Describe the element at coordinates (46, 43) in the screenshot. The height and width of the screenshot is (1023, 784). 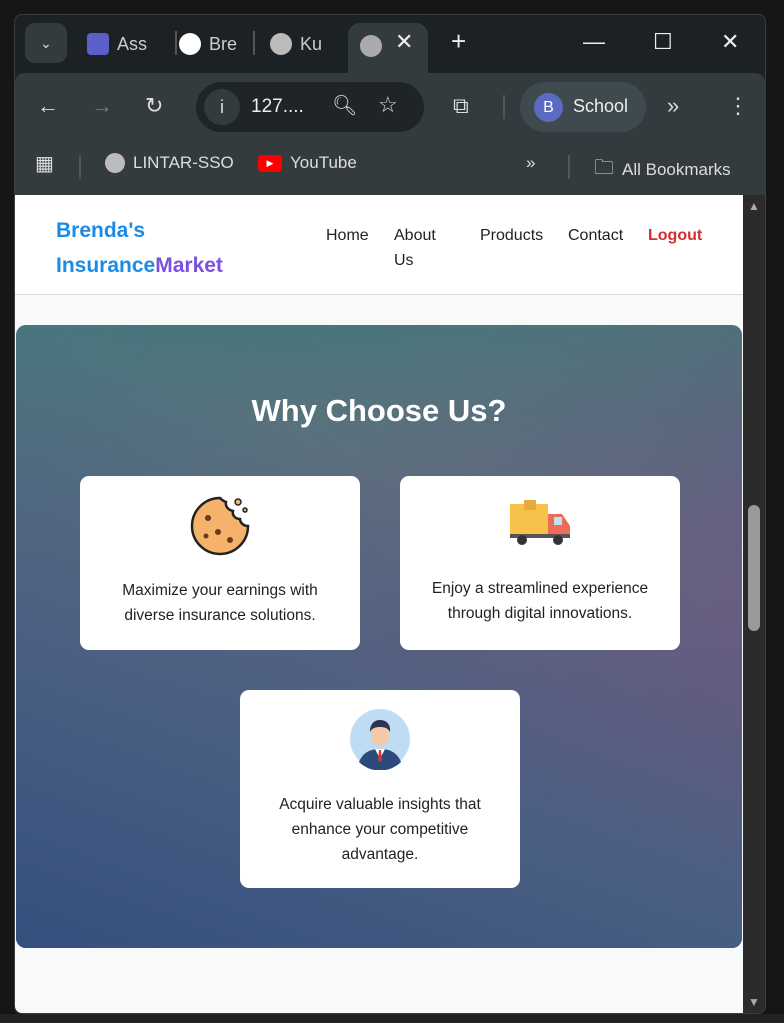
I see `tab-search-button: ⌄` at that location.